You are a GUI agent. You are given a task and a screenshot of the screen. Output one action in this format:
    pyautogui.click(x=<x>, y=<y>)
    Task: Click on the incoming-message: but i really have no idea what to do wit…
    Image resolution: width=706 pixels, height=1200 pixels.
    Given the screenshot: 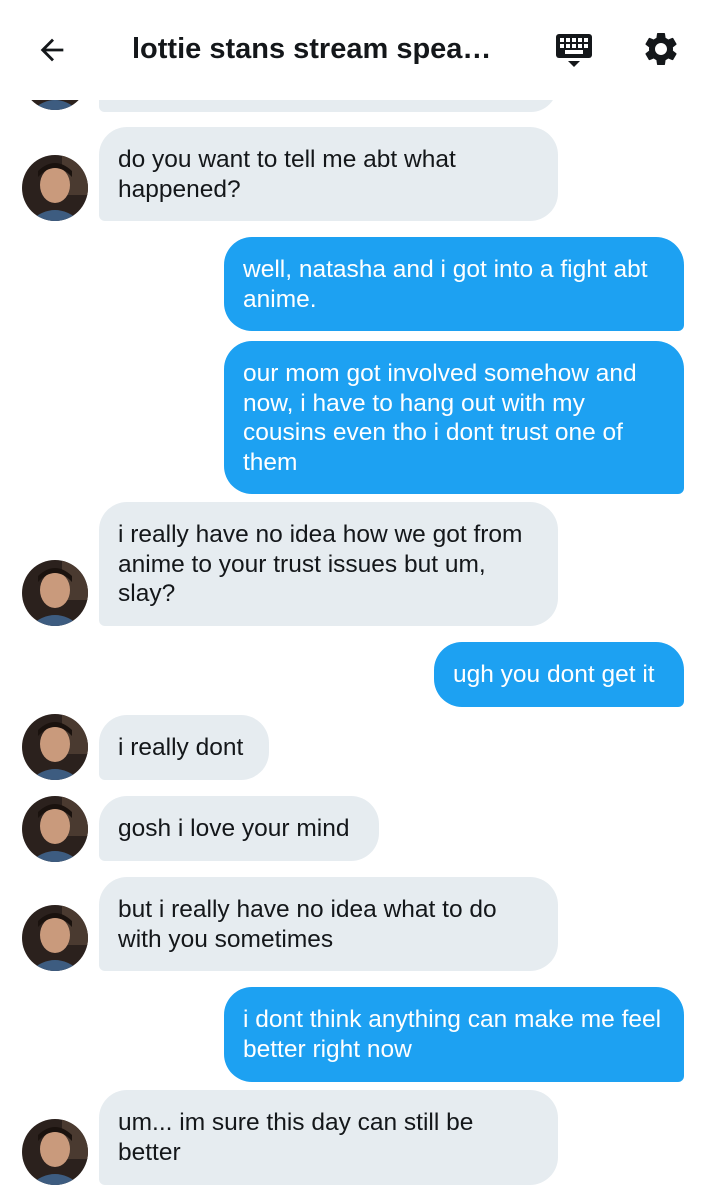 What is the action you would take?
    pyautogui.click(x=328, y=924)
    